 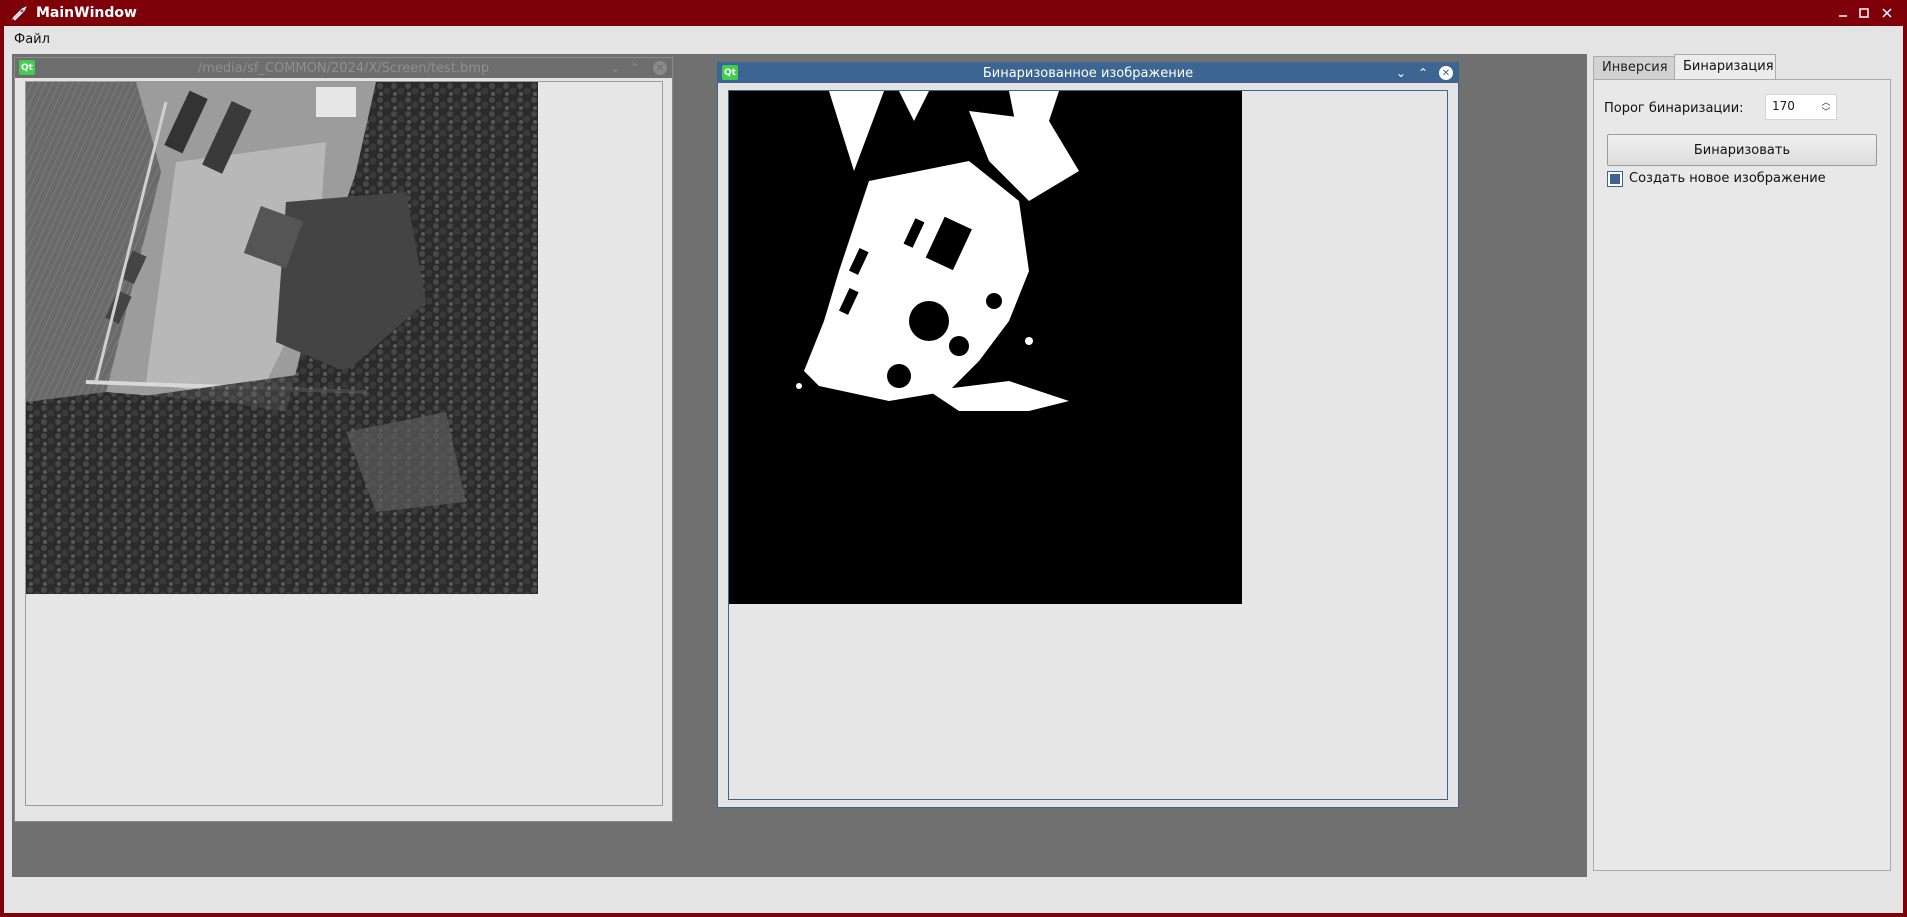 I want to click on subwindow-binarized-close-button: ✕, so click(x=1446, y=73).